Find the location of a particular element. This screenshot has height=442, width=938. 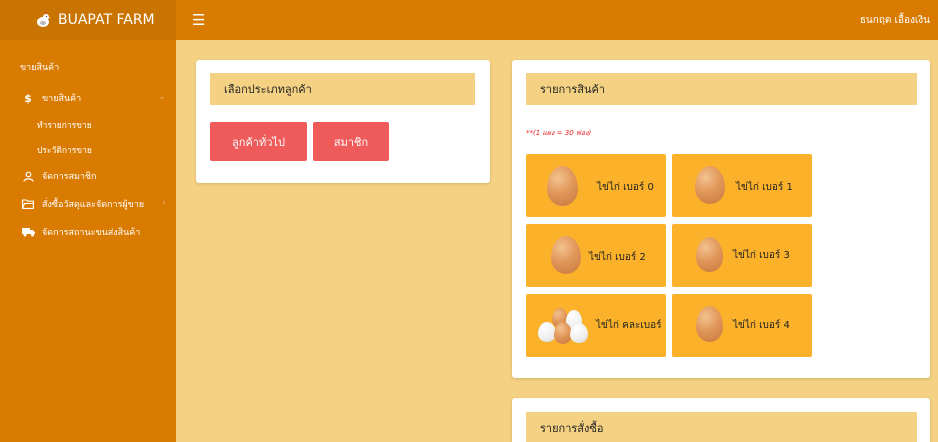

sidebar-item-label: จัดการสมาชิก is located at coordinates (69, 177).